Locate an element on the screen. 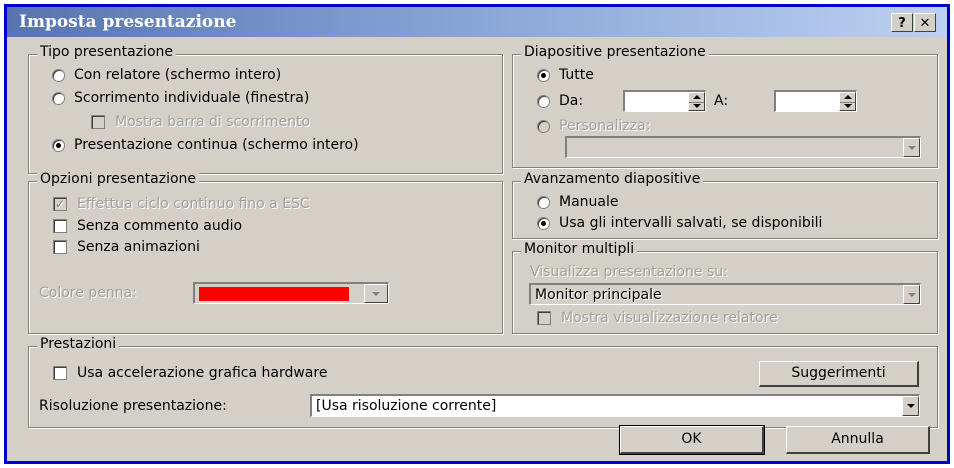 The image size is (954, 468). colore-penna-label-row: Colore penna: is located at coordinates (88, 293).